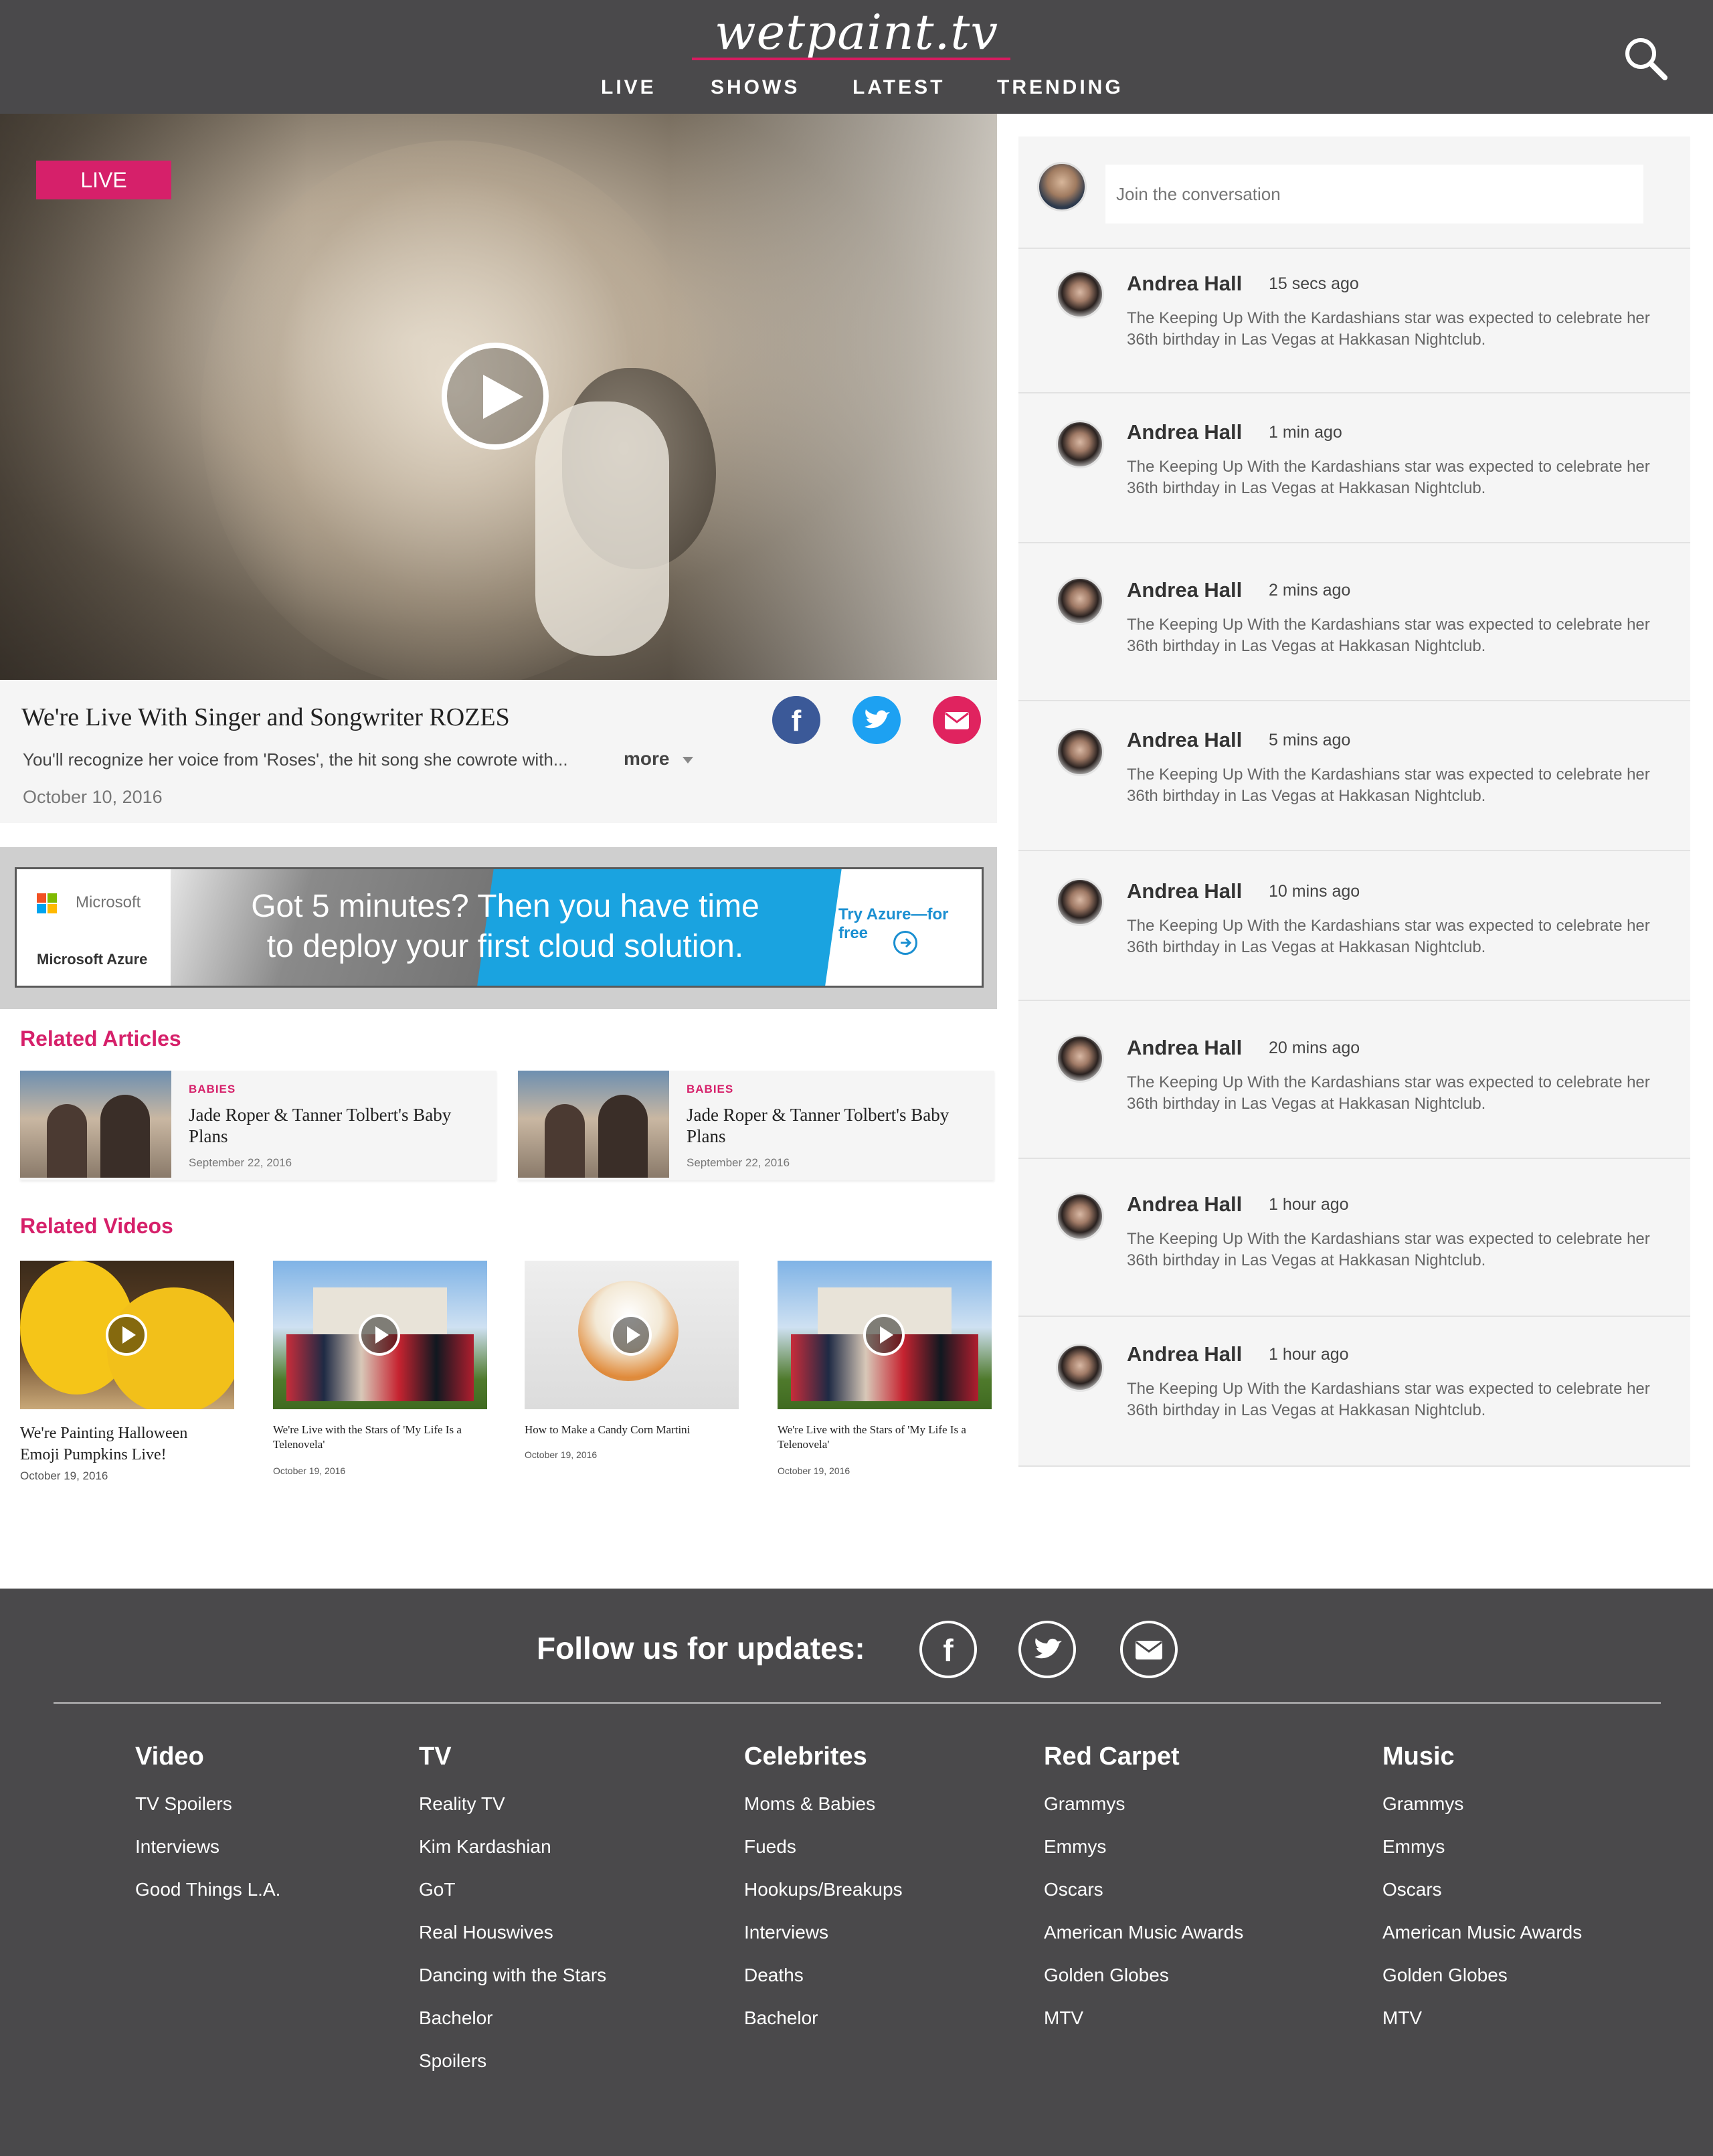 This screenshot has height=2156, width=1713. What do you see at coordinates (169, 1756) in the screenshot?
I see `footer-heading-video: Video` at bounding box center [169, 1756].